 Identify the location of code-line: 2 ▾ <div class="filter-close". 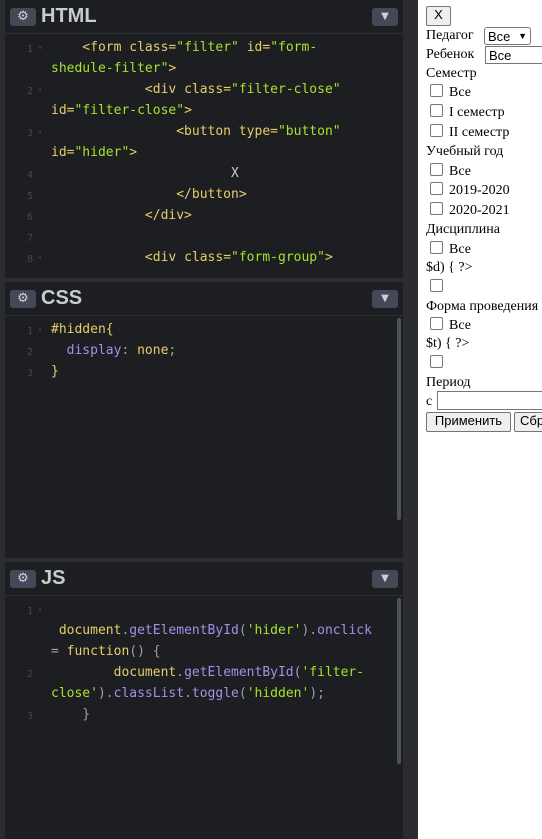
(200, 92).